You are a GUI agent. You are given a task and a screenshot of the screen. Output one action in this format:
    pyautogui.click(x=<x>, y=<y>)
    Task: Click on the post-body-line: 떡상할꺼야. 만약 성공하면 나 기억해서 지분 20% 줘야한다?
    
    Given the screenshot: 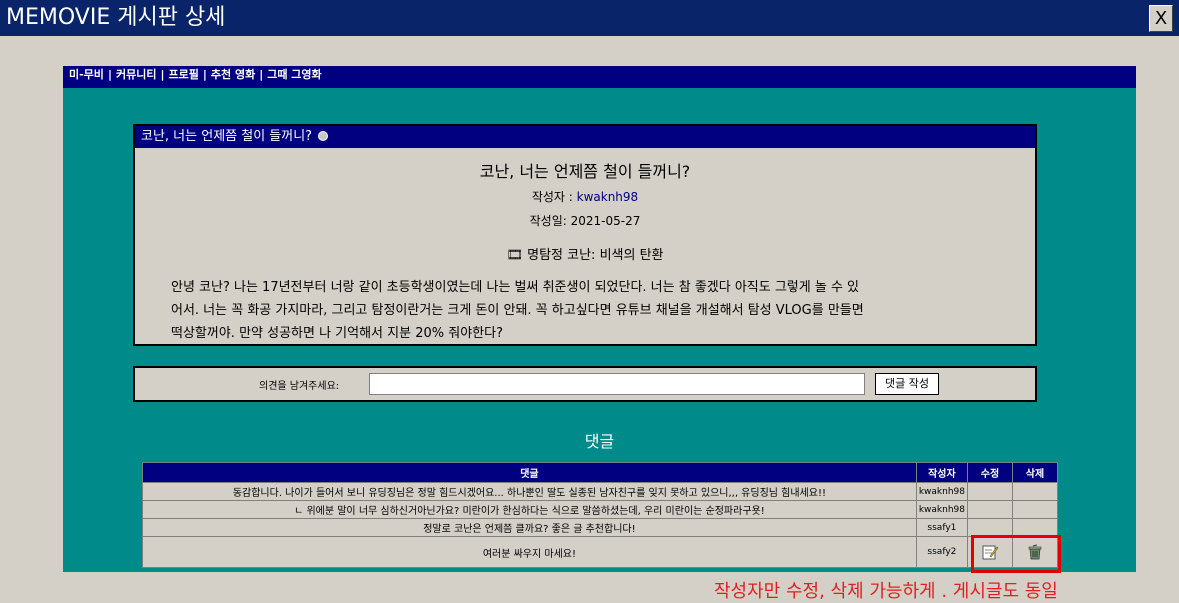 What is the action you would take?
    pyautogui.click(x=337, y=333)
    